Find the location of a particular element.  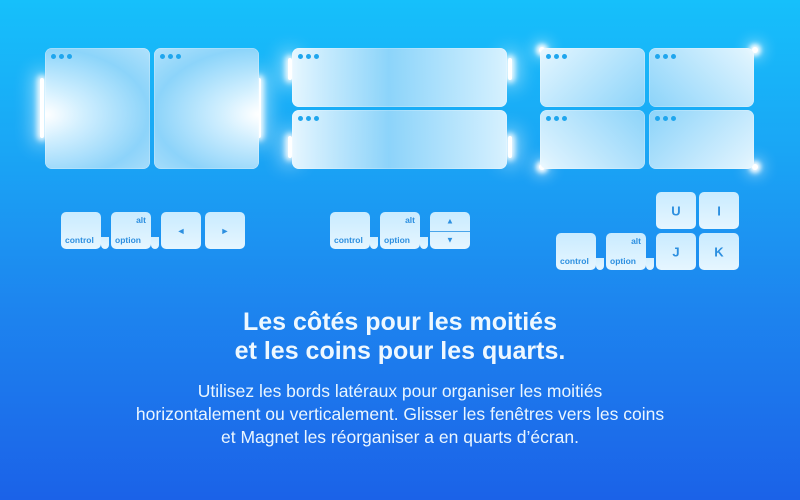

key-right-arrow: ► is located at coordinates (225, 230).